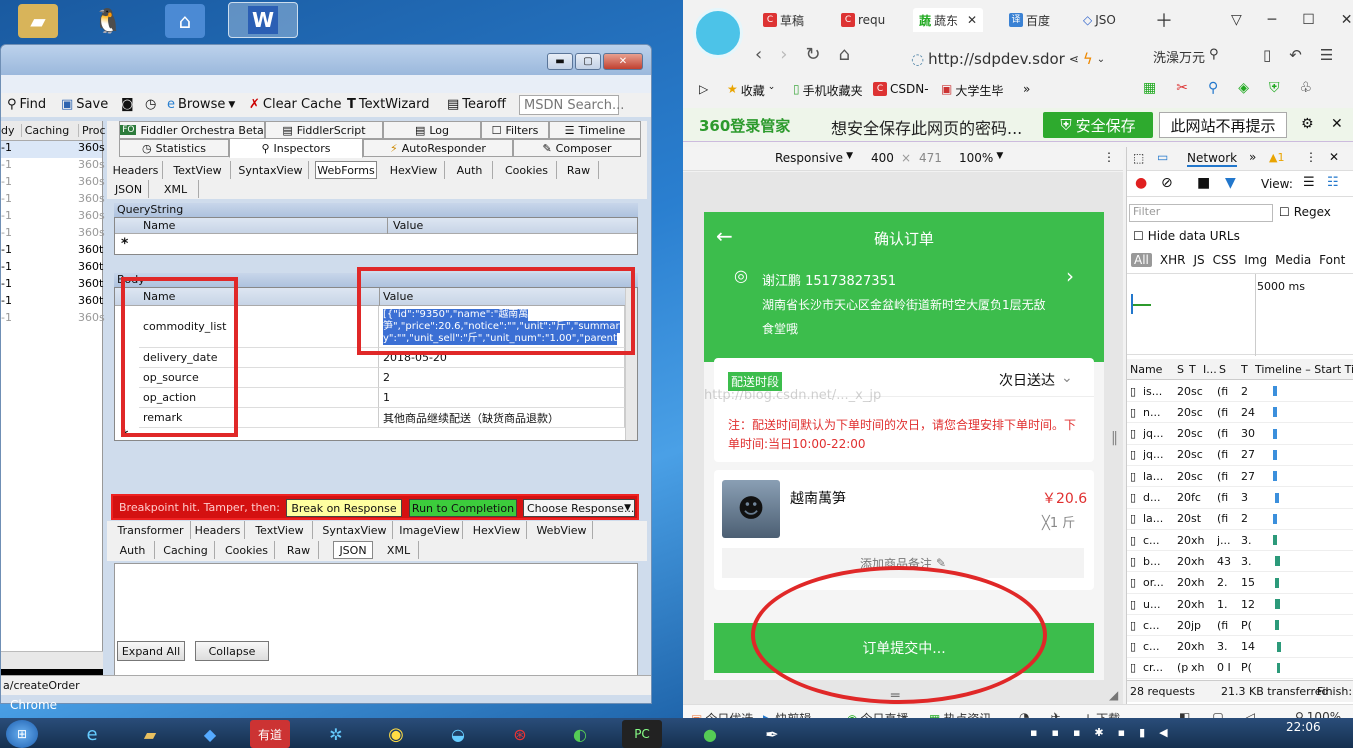 The width and height of the screenshot is (1353, 748). I want to click on resize-handle-icon: ═, so click(895, 696).